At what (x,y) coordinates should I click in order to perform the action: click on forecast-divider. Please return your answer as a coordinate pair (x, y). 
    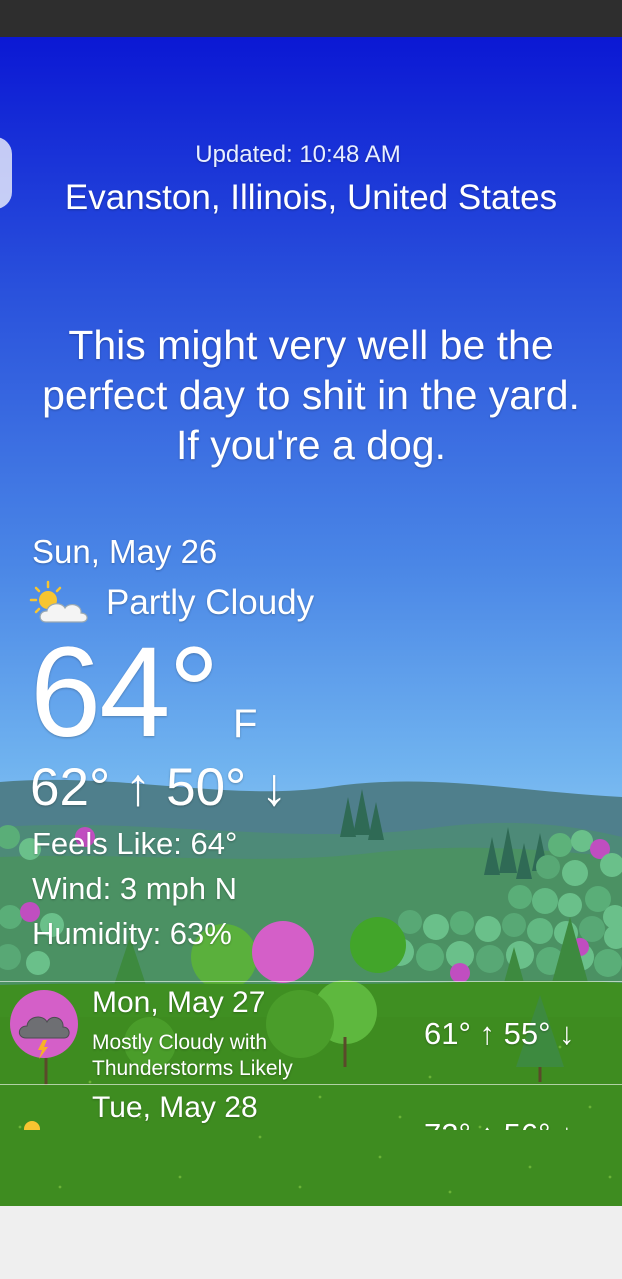
    Looking at the image, I should click on (311, 981).